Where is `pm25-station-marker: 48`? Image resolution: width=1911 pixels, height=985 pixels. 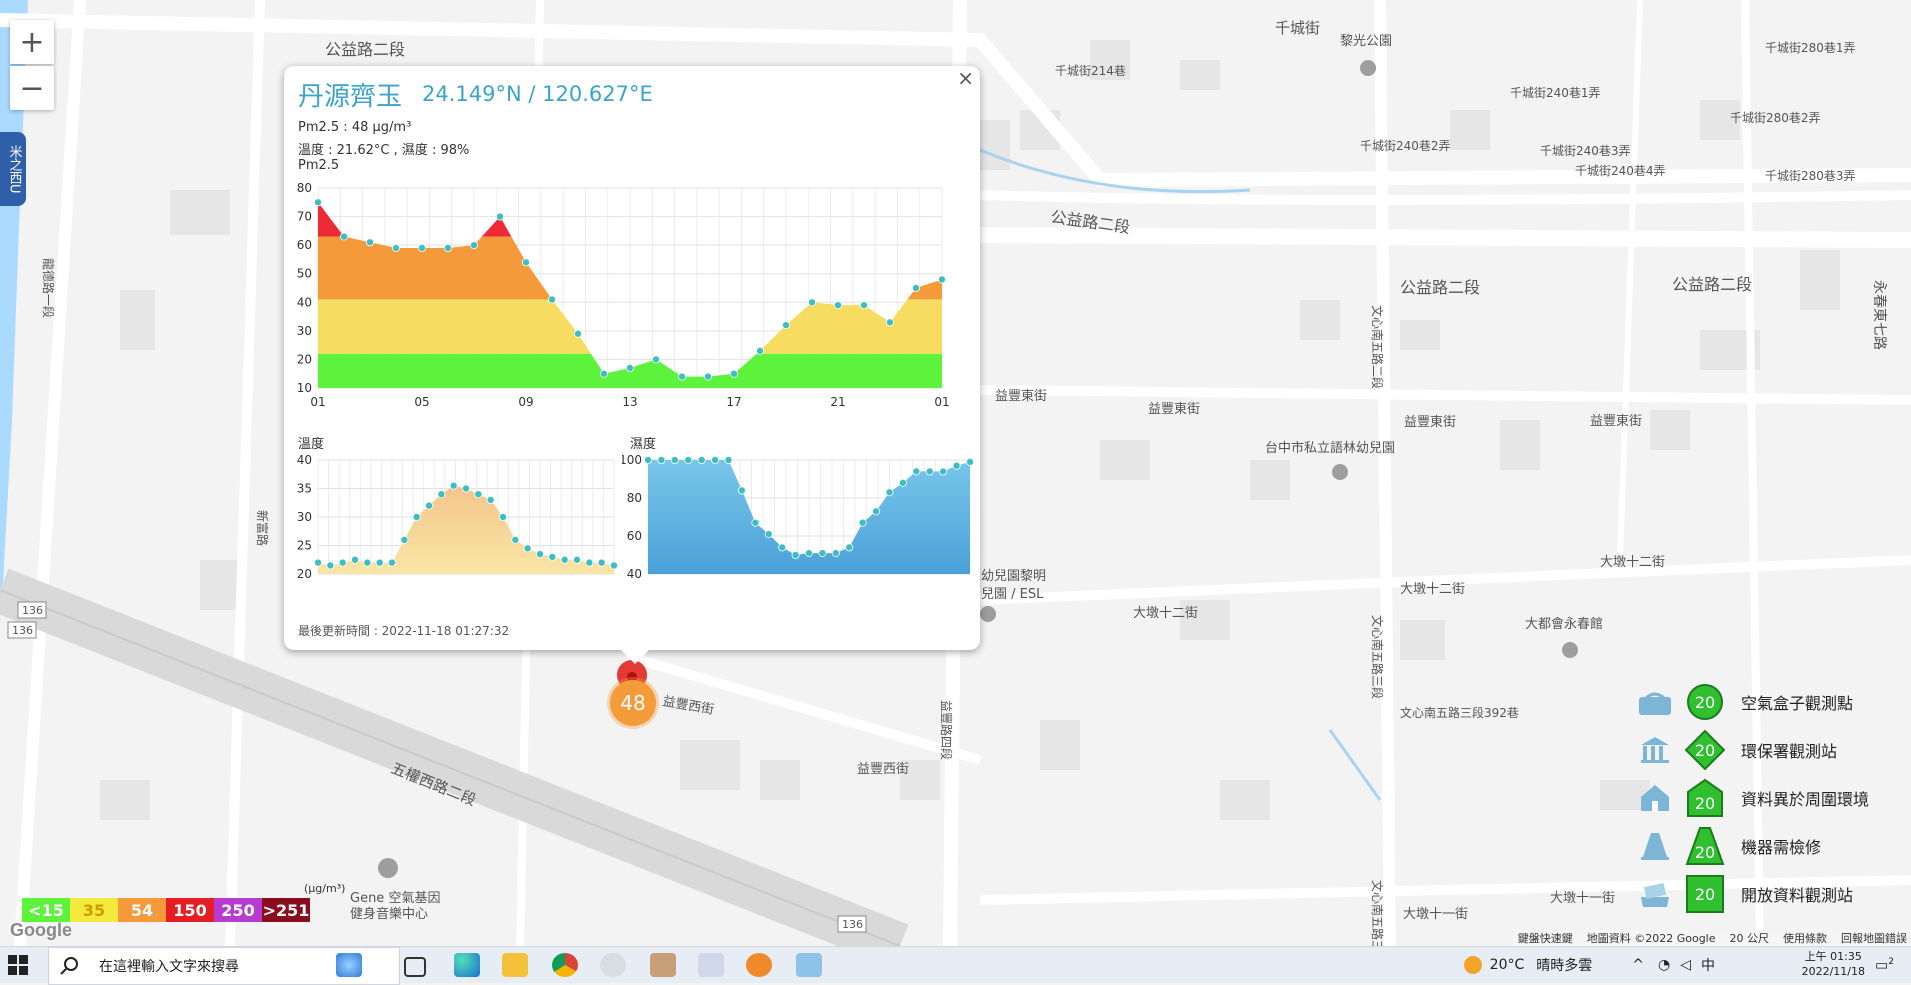 pm25-station-marker: 48 is located at coordinates (633, 703).